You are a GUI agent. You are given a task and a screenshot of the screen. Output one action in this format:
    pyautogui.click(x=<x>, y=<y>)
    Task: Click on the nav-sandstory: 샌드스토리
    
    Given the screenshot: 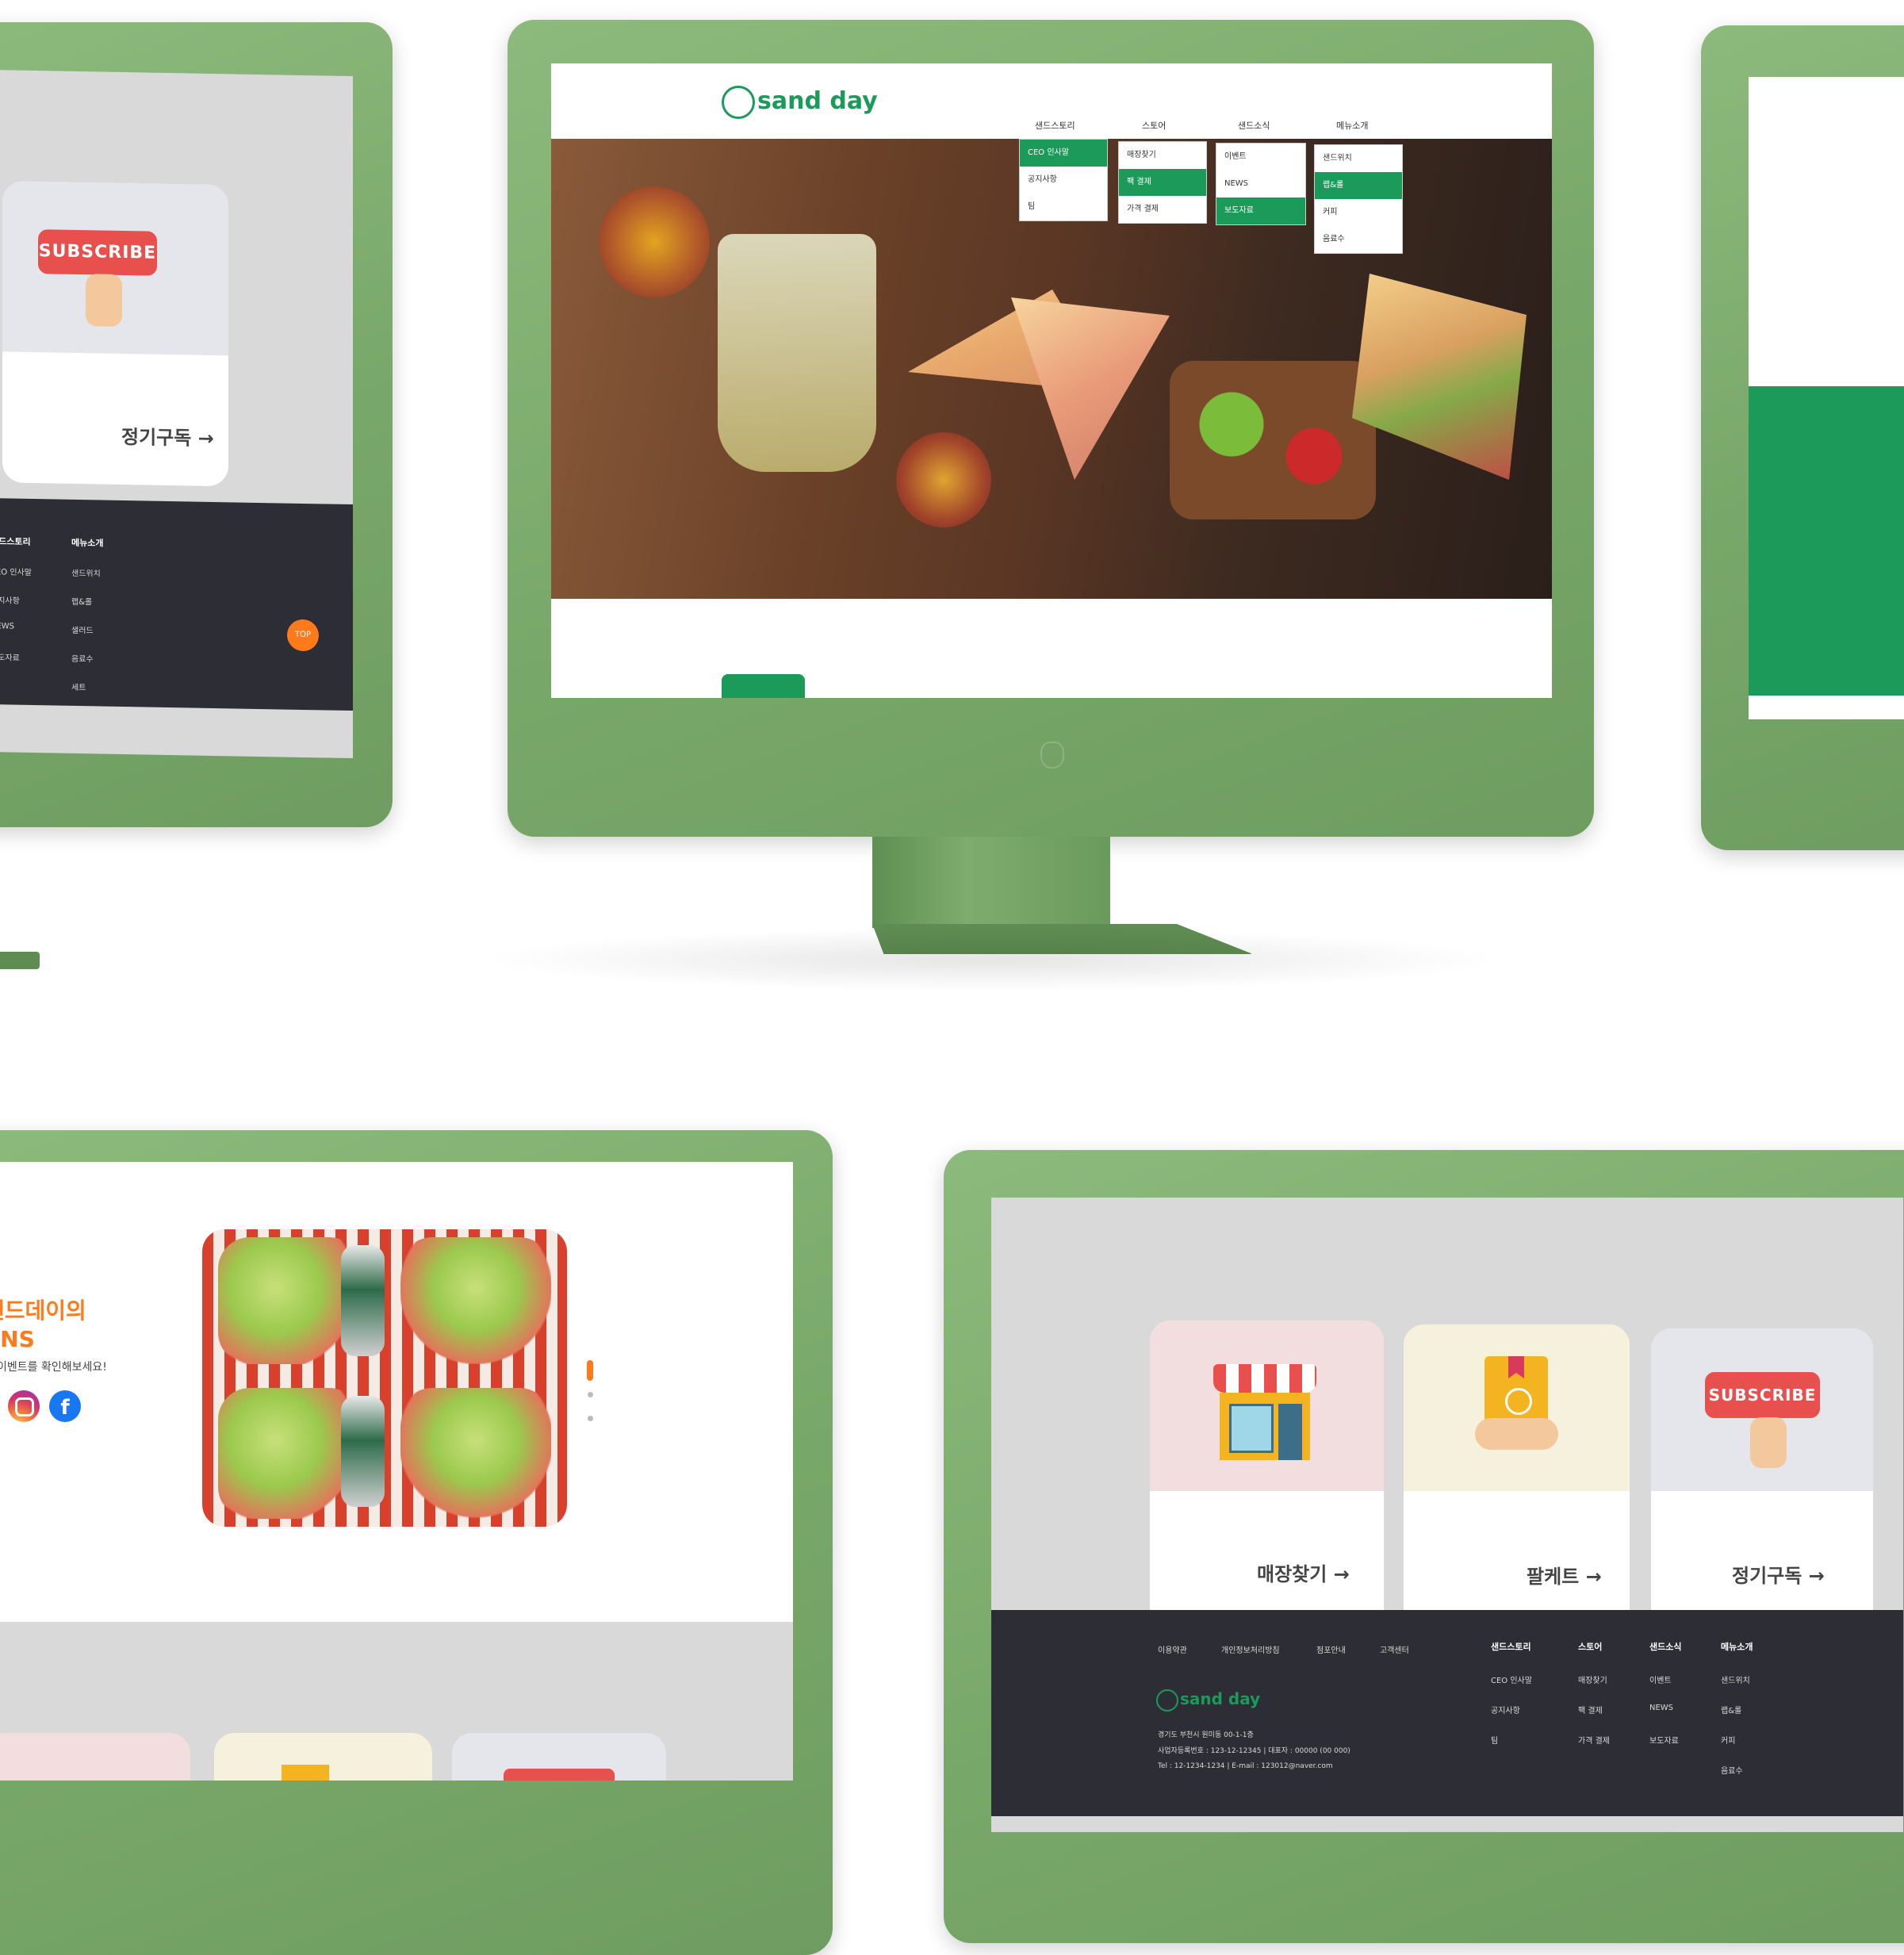 What is the action you would take?
    pyautogui.click(x=1055, y=126)
    